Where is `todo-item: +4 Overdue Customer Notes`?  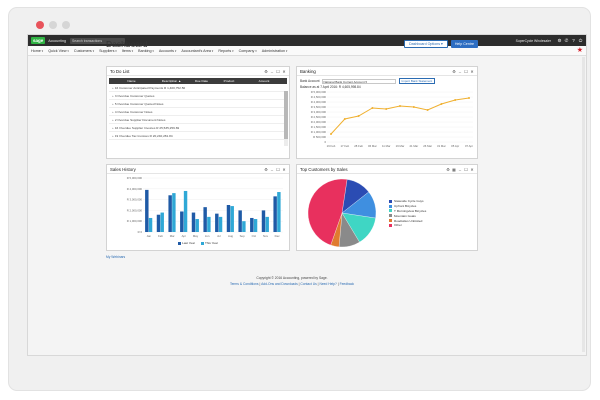 todo-item: +4 Overdue Customer Notes is located at coordinates (198, 112).